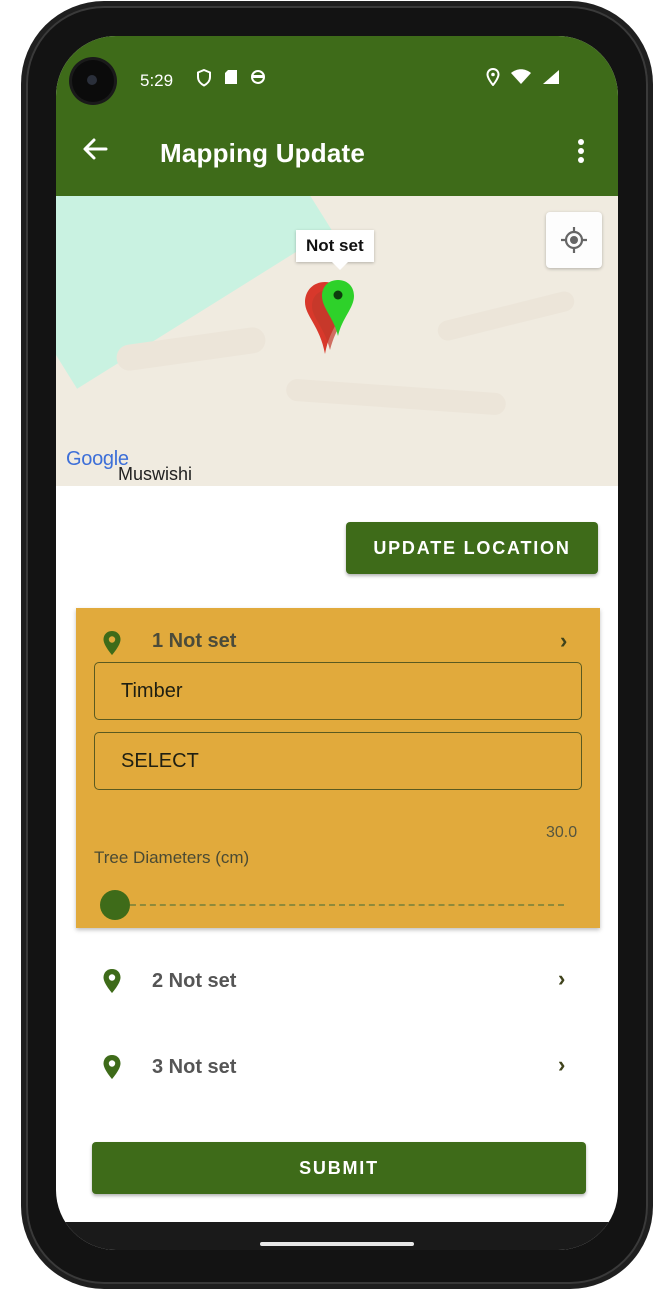 Image resolution: width=664 pixels, height=1290 pixels. What do you see at coordinates (338, 638) in the screenshot?
I see `entry-header: 1 Not set ›` at bounding box center [338, 638].